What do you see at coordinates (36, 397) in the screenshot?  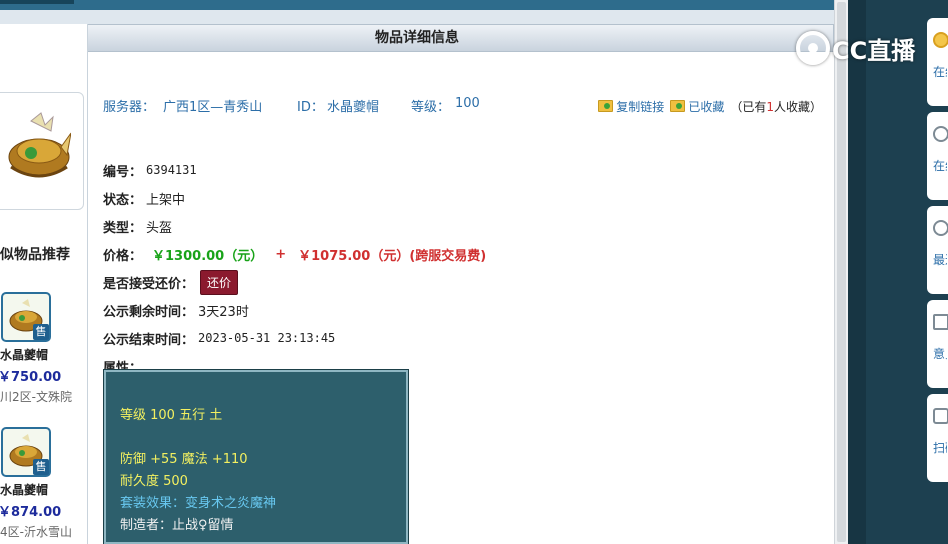 I see `recommend-item-1-server: 川2区-文殊院` at bounding box center [36, 397].